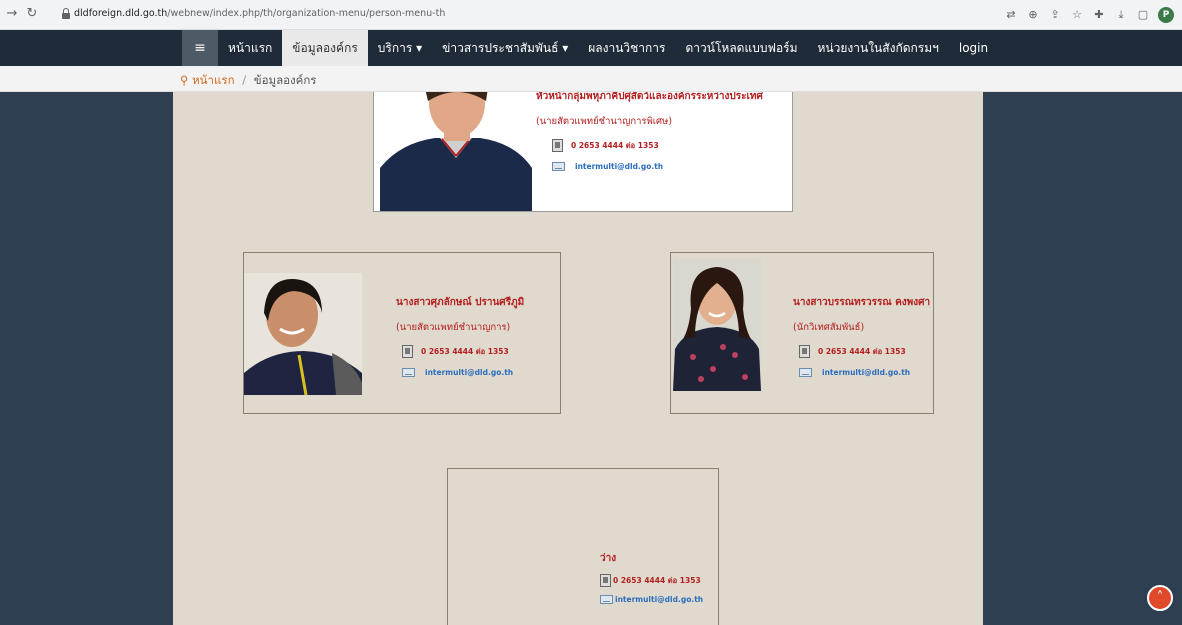  Describe the element at coordinates (66, 13) in the screenshot. I see `lock-icon` at that location.